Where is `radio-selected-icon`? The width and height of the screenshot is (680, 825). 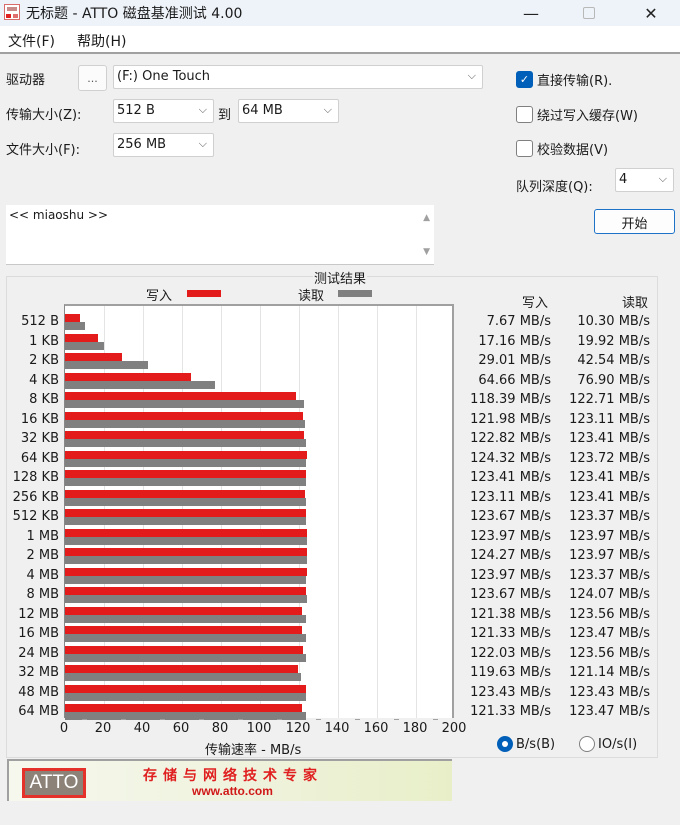 radio-selected-icon is located at coordinates (505, 744).